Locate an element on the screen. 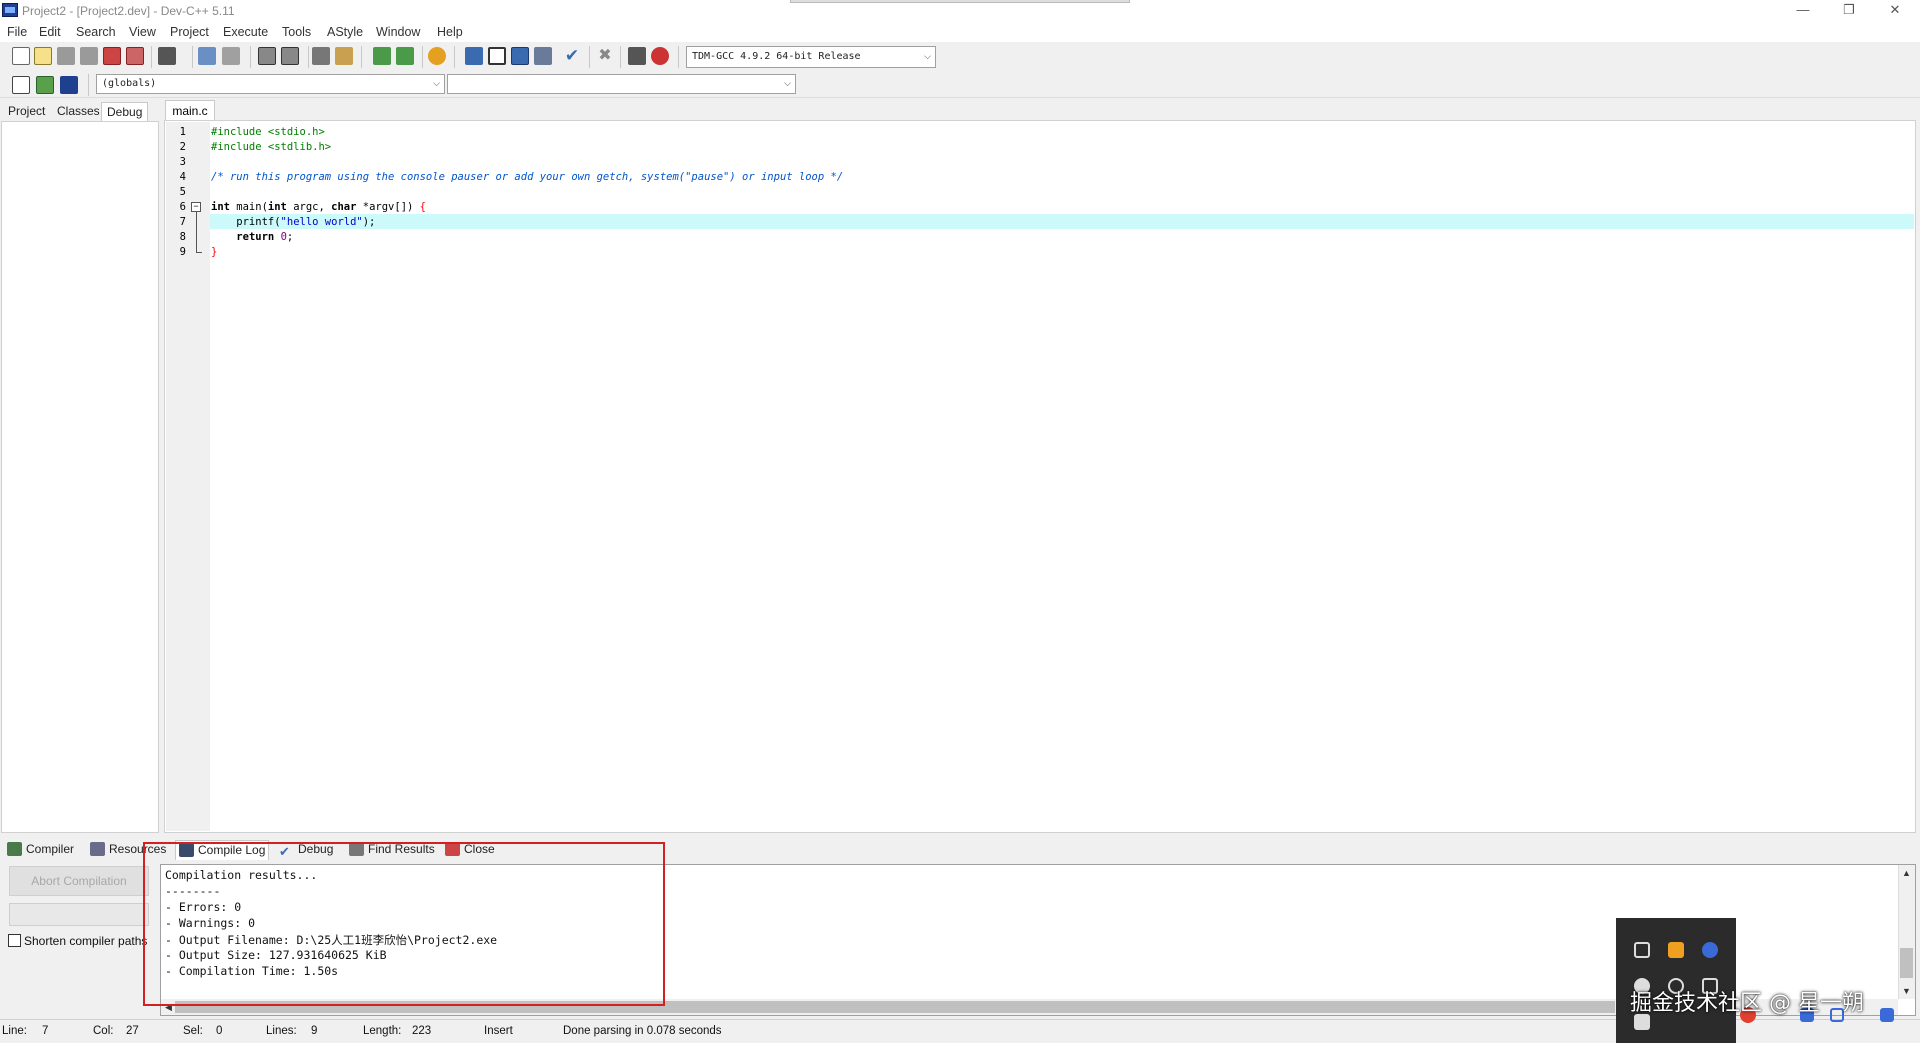  status-col-label: Col: is located at coordinates (103, 1031).